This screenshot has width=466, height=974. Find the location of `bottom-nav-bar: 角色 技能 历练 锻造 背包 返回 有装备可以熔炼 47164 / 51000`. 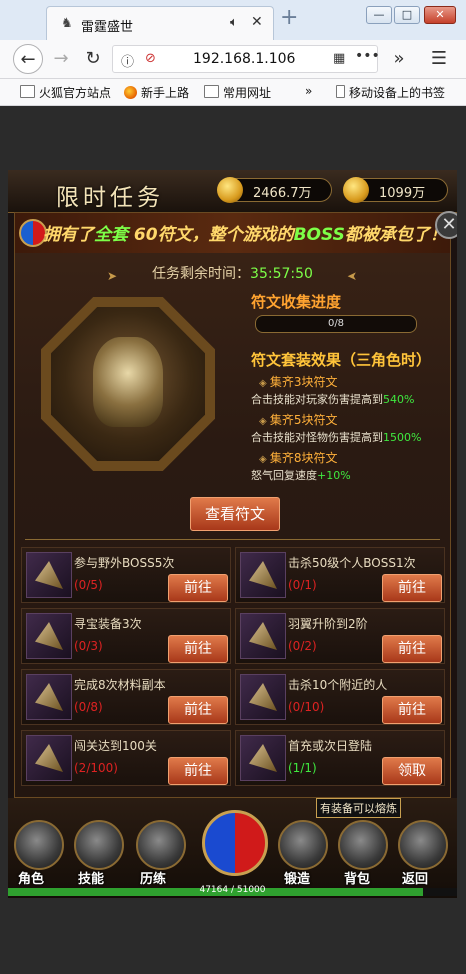

bottom-nav-bar: 角色 技能 历练 锻造 背包 返回 有装备可以熔炼 47164 / 51000 is located at coordinates (232, 848).